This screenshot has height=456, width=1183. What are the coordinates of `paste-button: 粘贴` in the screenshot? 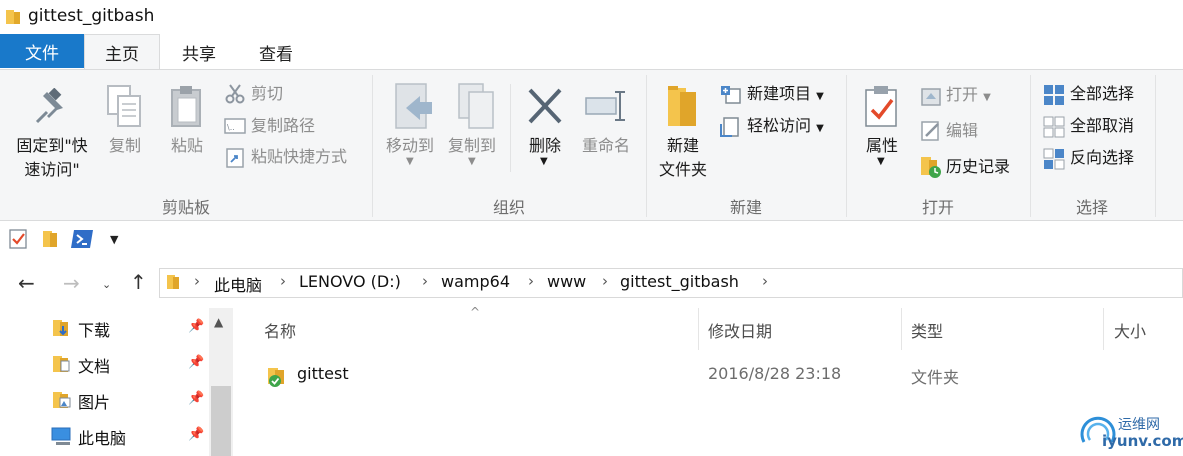 It's located at (187, 146).